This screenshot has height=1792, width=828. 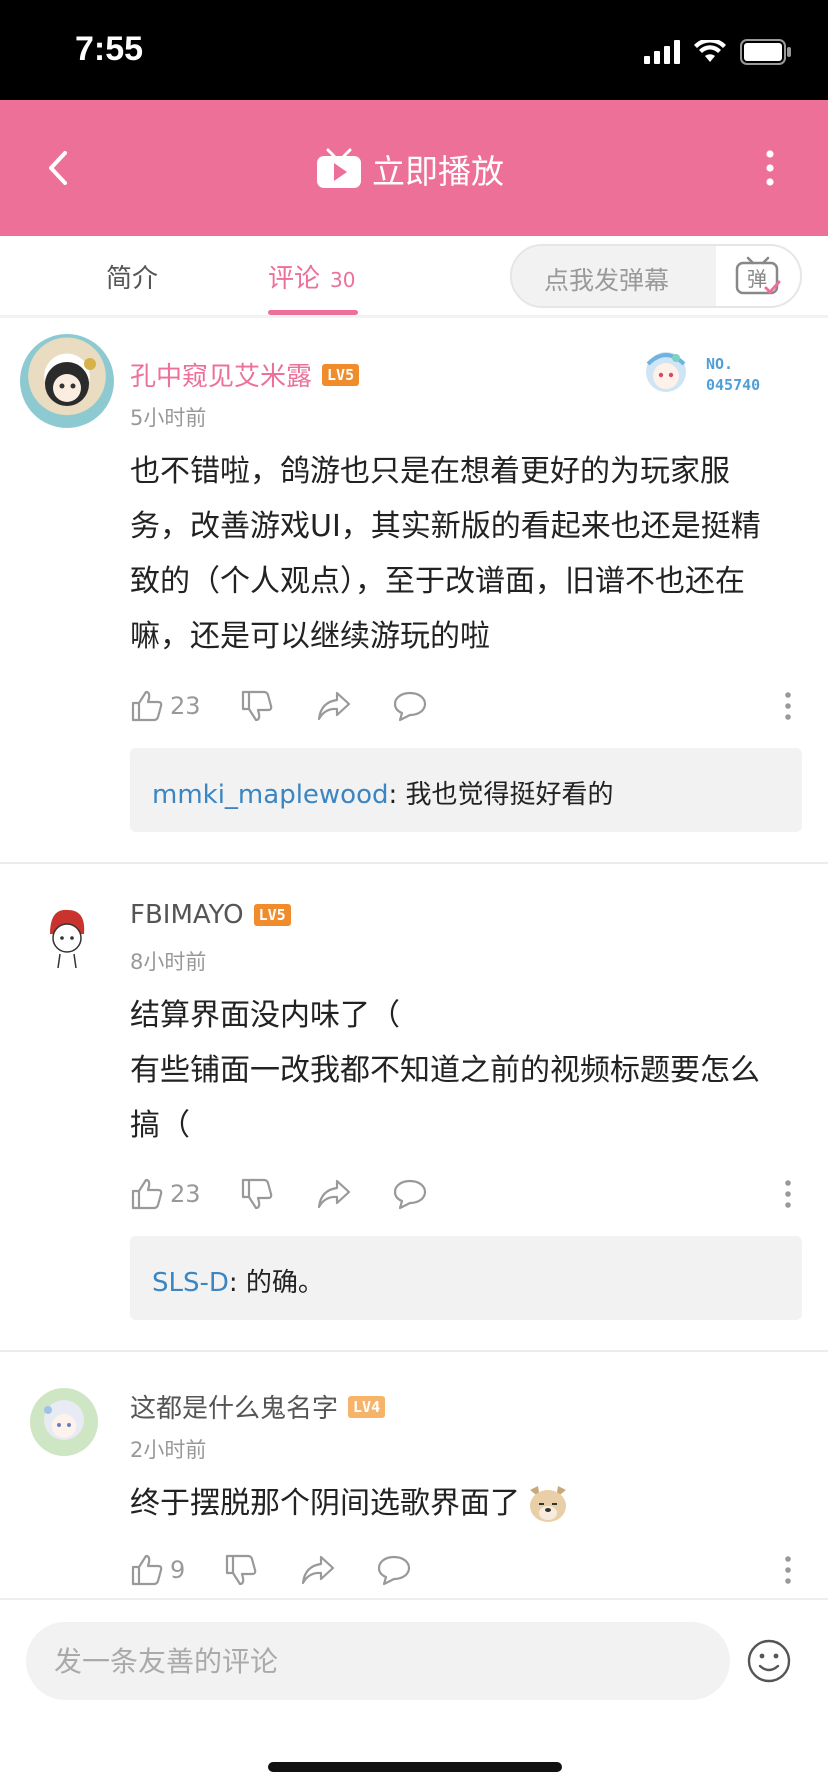 What do you see at coordinates (168, 1450) in the screenshot?
I see `comment-time: 2小时前` at bounding box center [168, 1450].